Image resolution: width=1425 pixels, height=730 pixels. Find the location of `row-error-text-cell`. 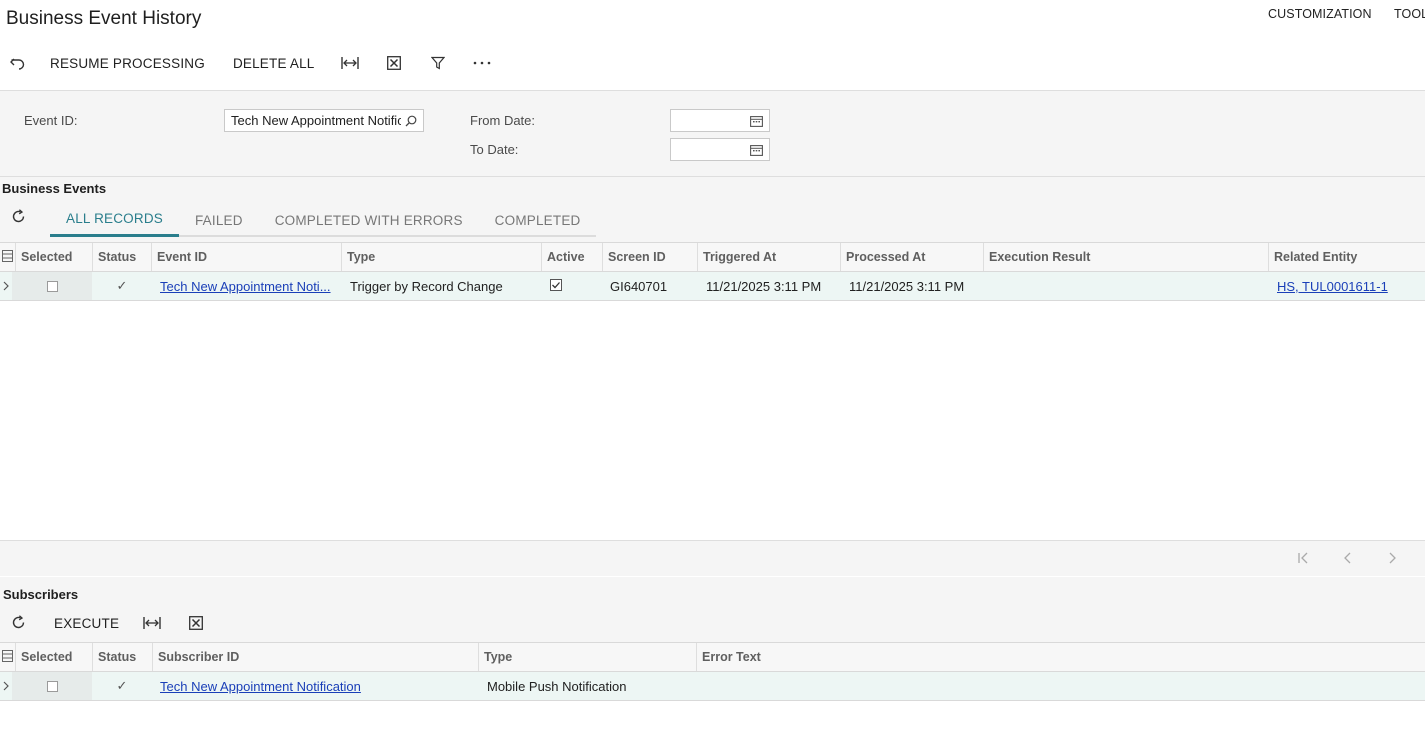

row-error-text-cell is located at coordinates (1061, 686).